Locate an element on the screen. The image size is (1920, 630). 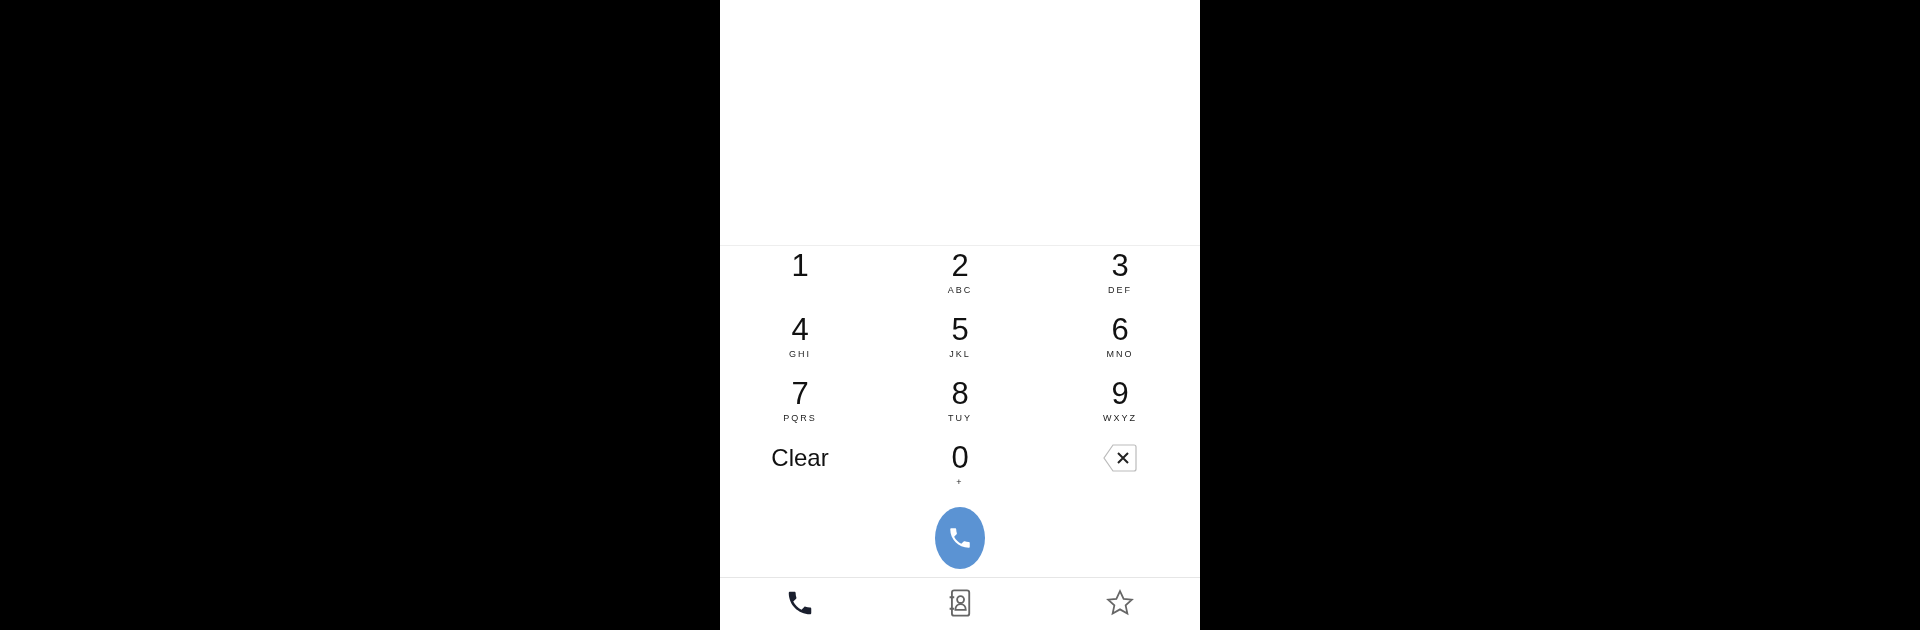
dial-key: 2 ABC is located at coordinates (960, 278).